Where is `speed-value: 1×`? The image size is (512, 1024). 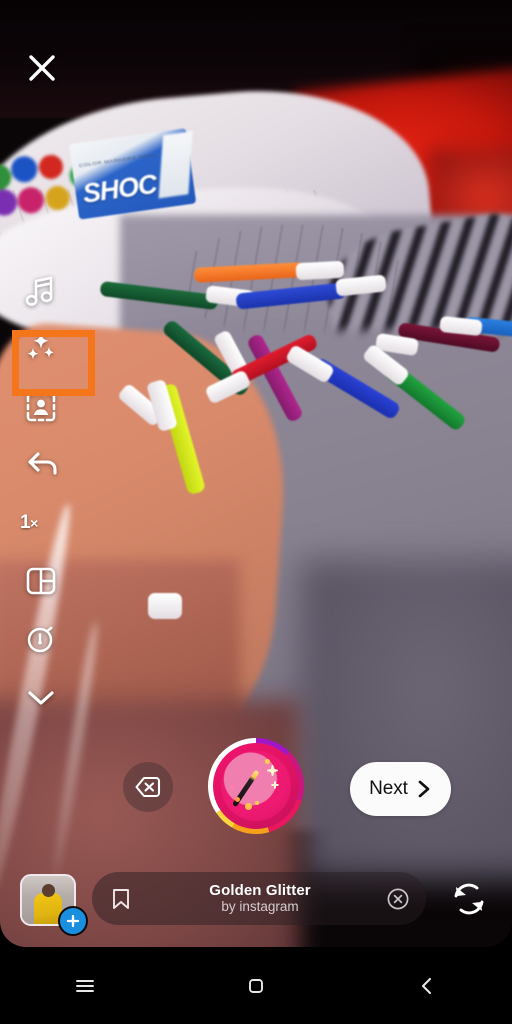
speed-value: 1× is located at coordinates (29, 522).